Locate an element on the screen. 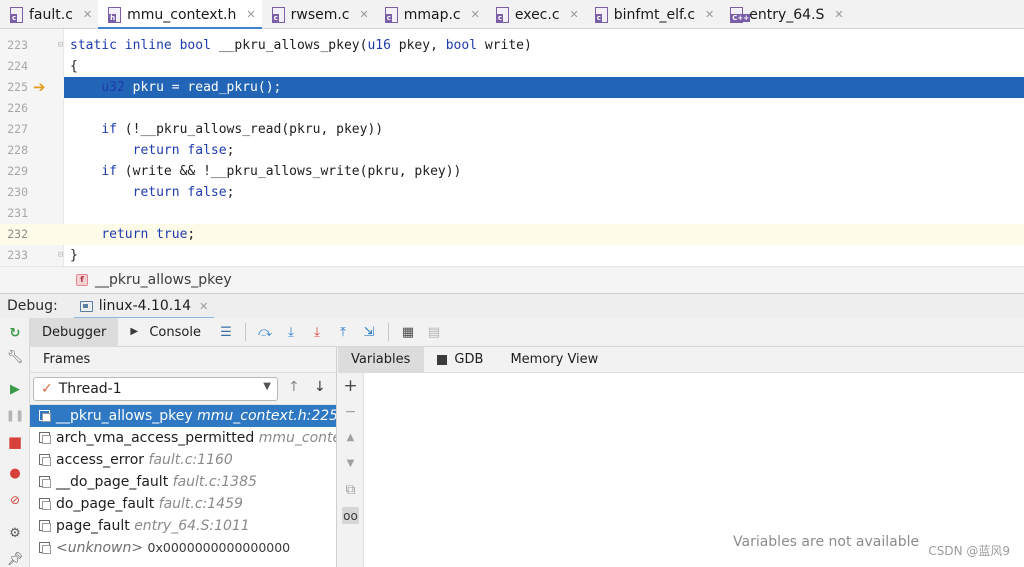 This screenshot has height=567, width=1024. thread-name: Thread-1 is located at coordinates (90, 389).